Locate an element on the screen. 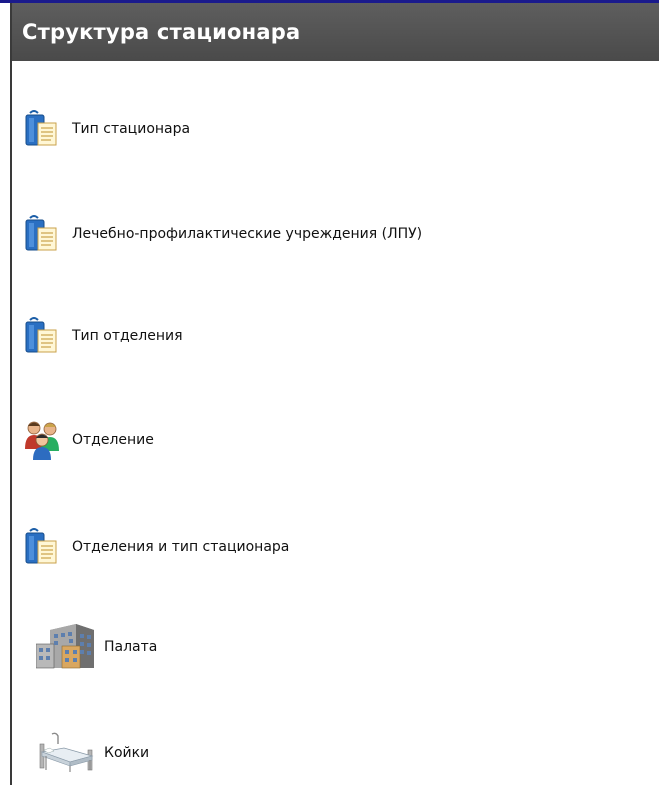 The height and width of the screenshot is (785, 659). menu-item-hospital-type: Тип стационара is located at coordinates (101, 129).